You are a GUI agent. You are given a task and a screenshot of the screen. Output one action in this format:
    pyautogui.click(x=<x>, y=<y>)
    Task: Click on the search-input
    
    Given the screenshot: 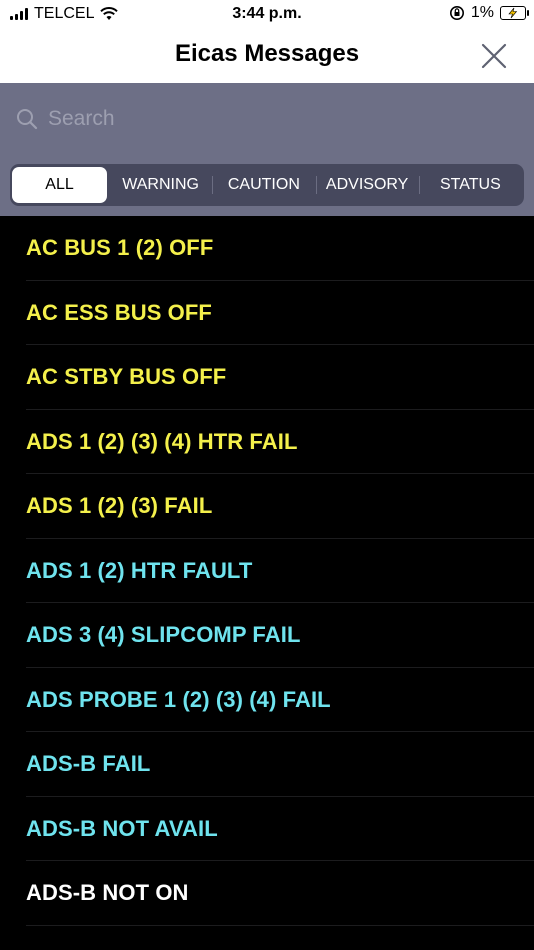 What is the action you would take?
    pyautogui.click(x=268, y=119)
    